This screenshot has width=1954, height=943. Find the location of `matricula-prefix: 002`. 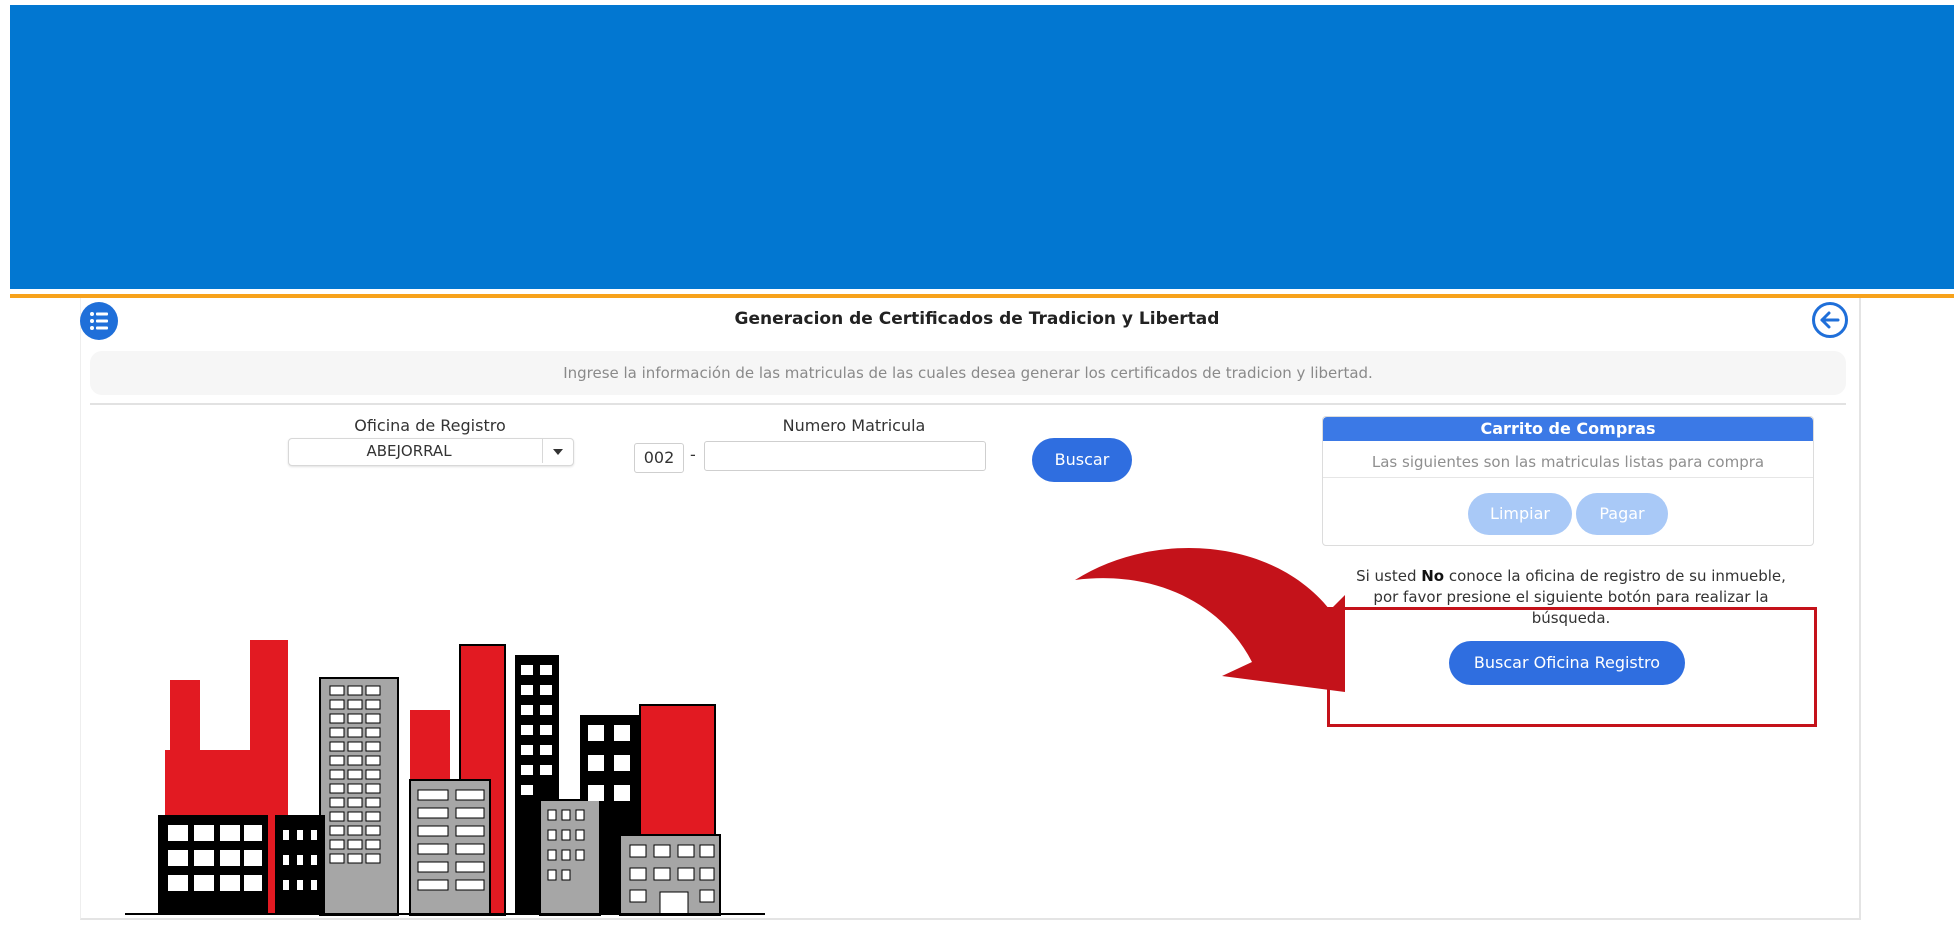

matricula-prefix: 002 is located at coordinates (659, 458).